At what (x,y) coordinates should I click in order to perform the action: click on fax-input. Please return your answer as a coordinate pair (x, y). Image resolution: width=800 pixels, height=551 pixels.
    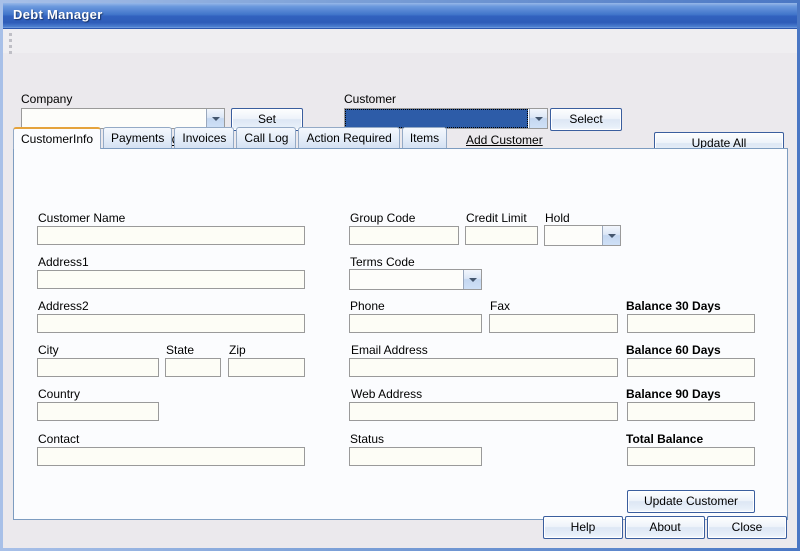
    Looking at the image, I should click on (553, 323).